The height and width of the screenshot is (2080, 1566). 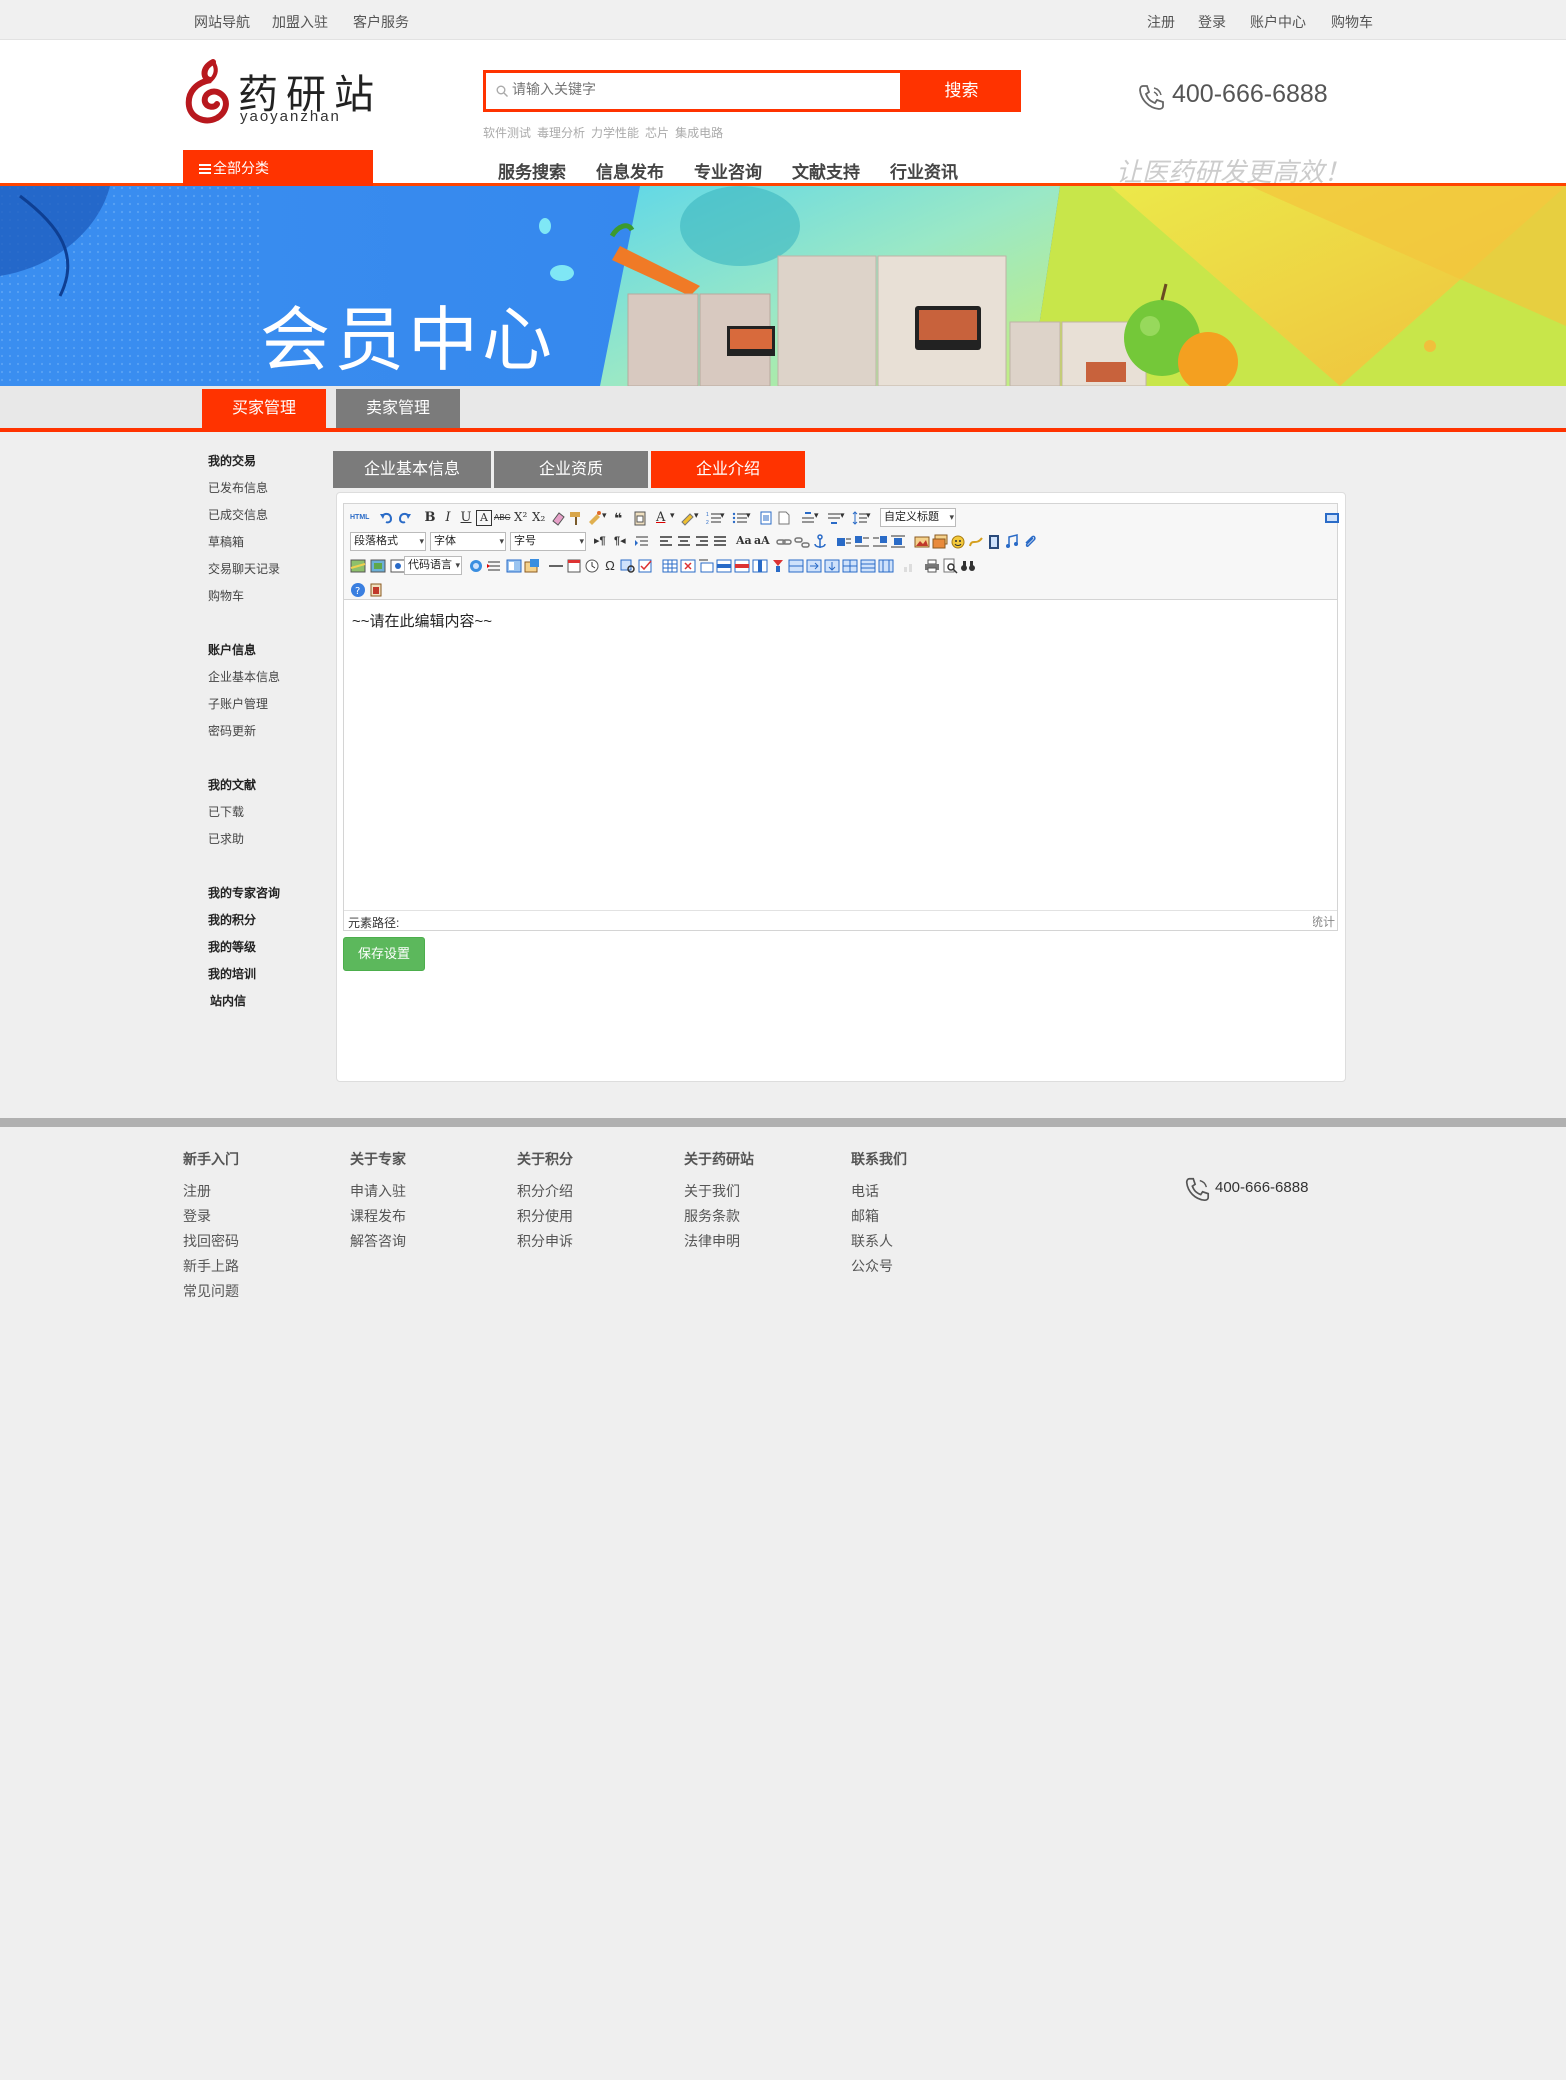 What do you see at coordinates (820, 542) in the screenshot?
I see `anchor-icon` at bounding box center [820, 542].